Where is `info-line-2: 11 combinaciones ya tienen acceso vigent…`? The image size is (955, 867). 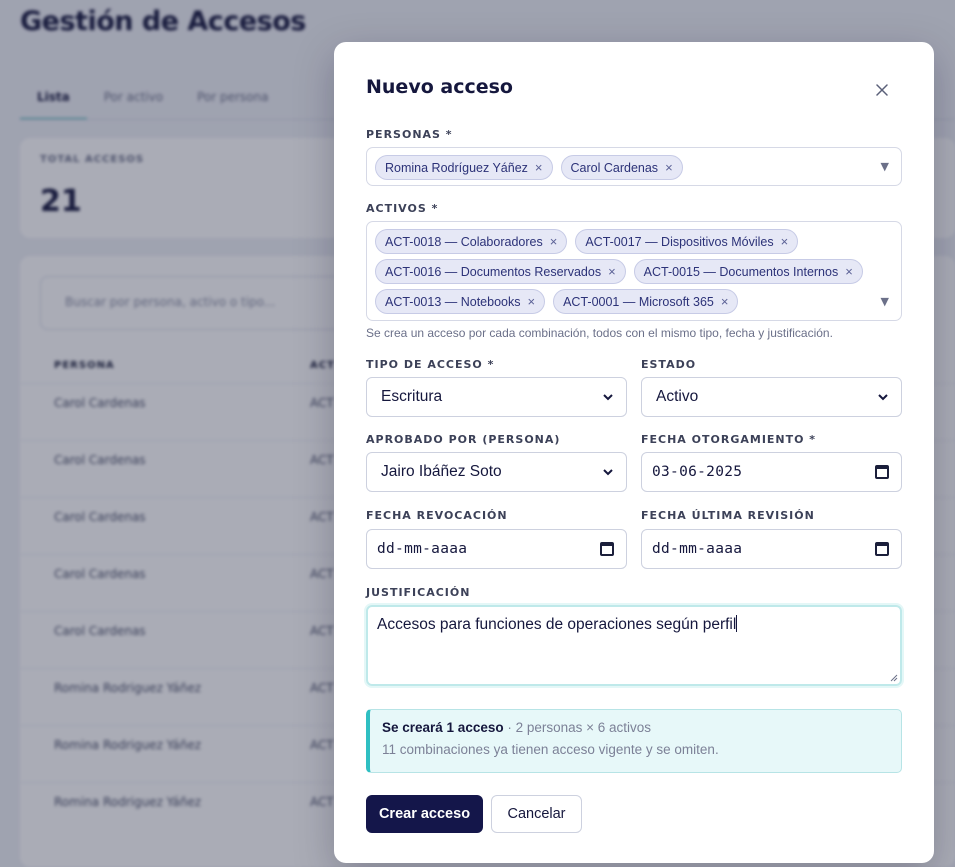
info-line-2: 11 combinaciones ya tienen acceso vigent… is located at coordinates (550, 749).